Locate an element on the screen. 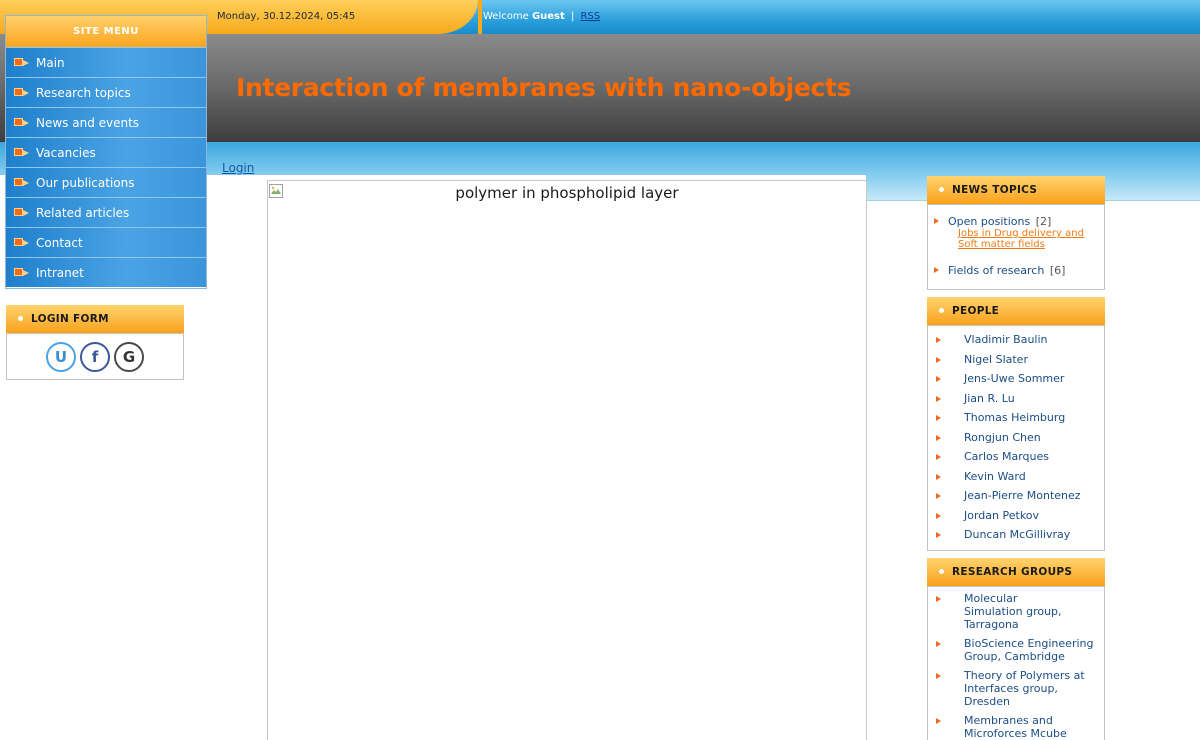 This screenshot has height=740, width=1200. person-name: Jian R. Lu is located at coordinates (989, 398).